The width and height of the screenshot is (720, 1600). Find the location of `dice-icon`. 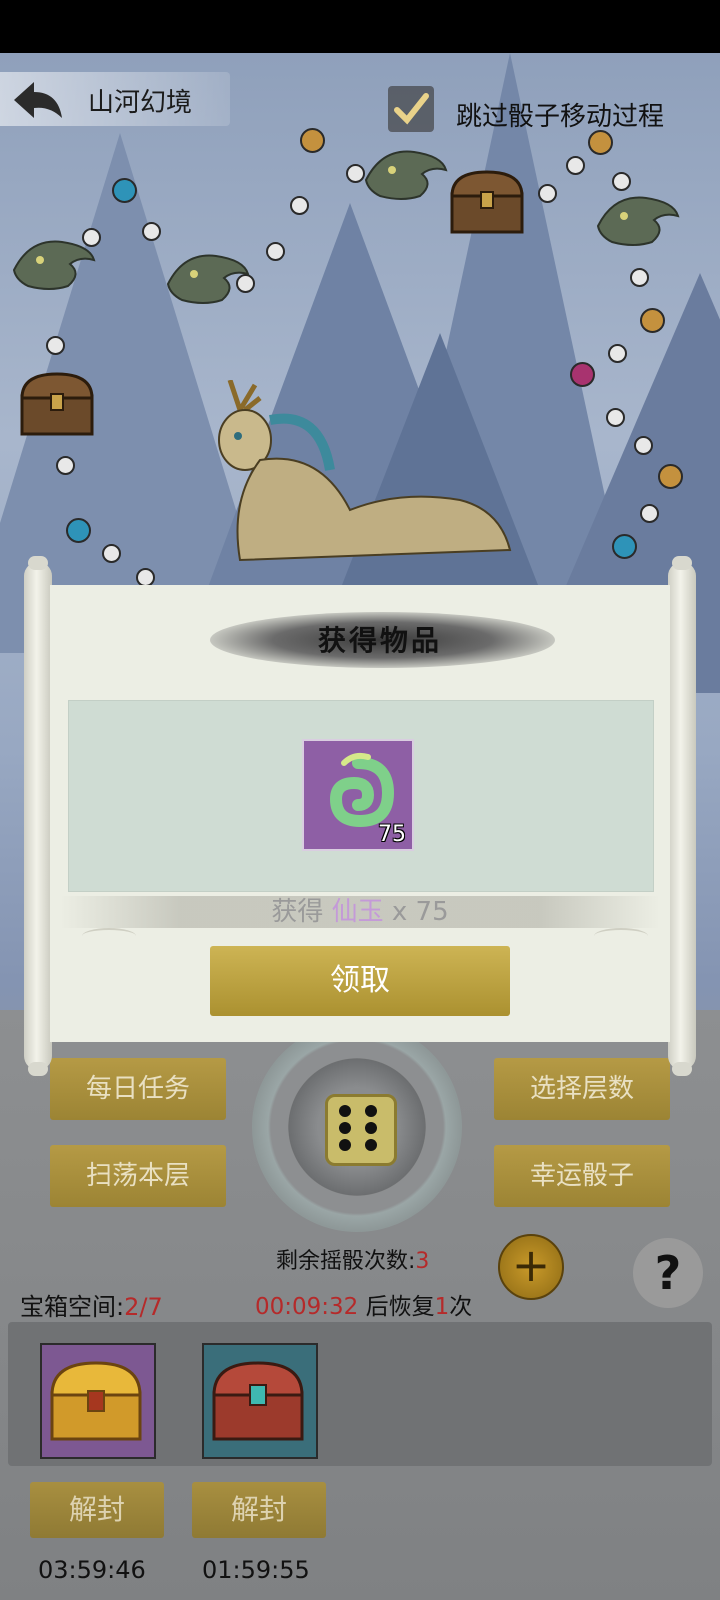

dice-icon is located at coordinates (361, 1130).